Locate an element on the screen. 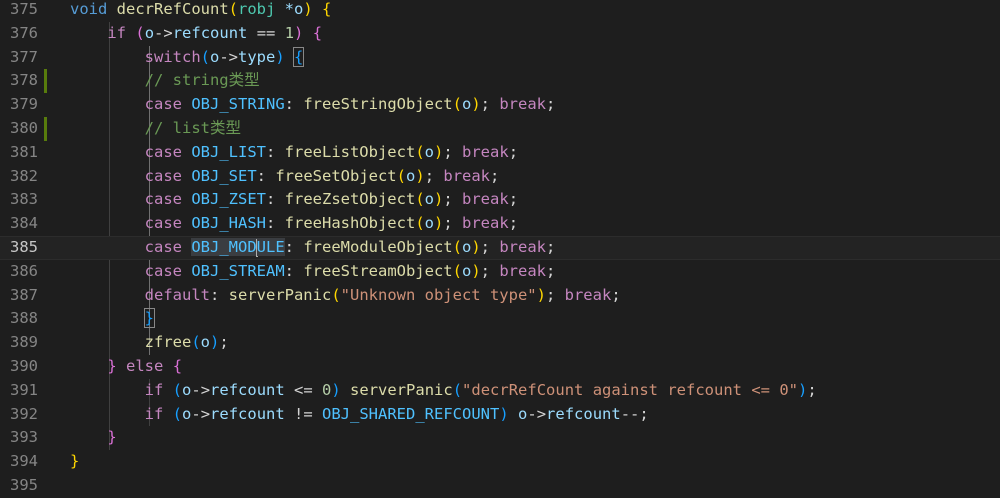  code-line: 393 } is located at coordinates (500, 438).